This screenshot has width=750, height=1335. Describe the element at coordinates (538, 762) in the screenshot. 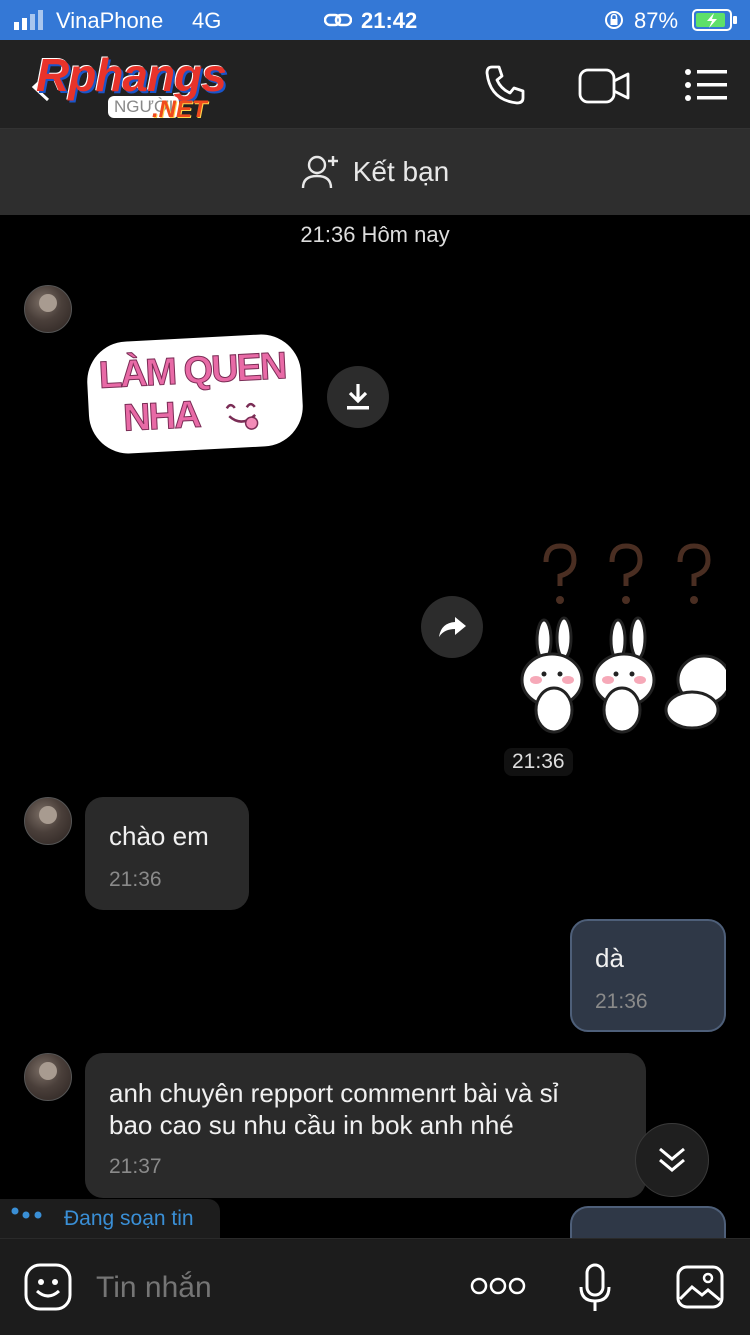

I see `sticker-timestamp: 21:36` at that location.